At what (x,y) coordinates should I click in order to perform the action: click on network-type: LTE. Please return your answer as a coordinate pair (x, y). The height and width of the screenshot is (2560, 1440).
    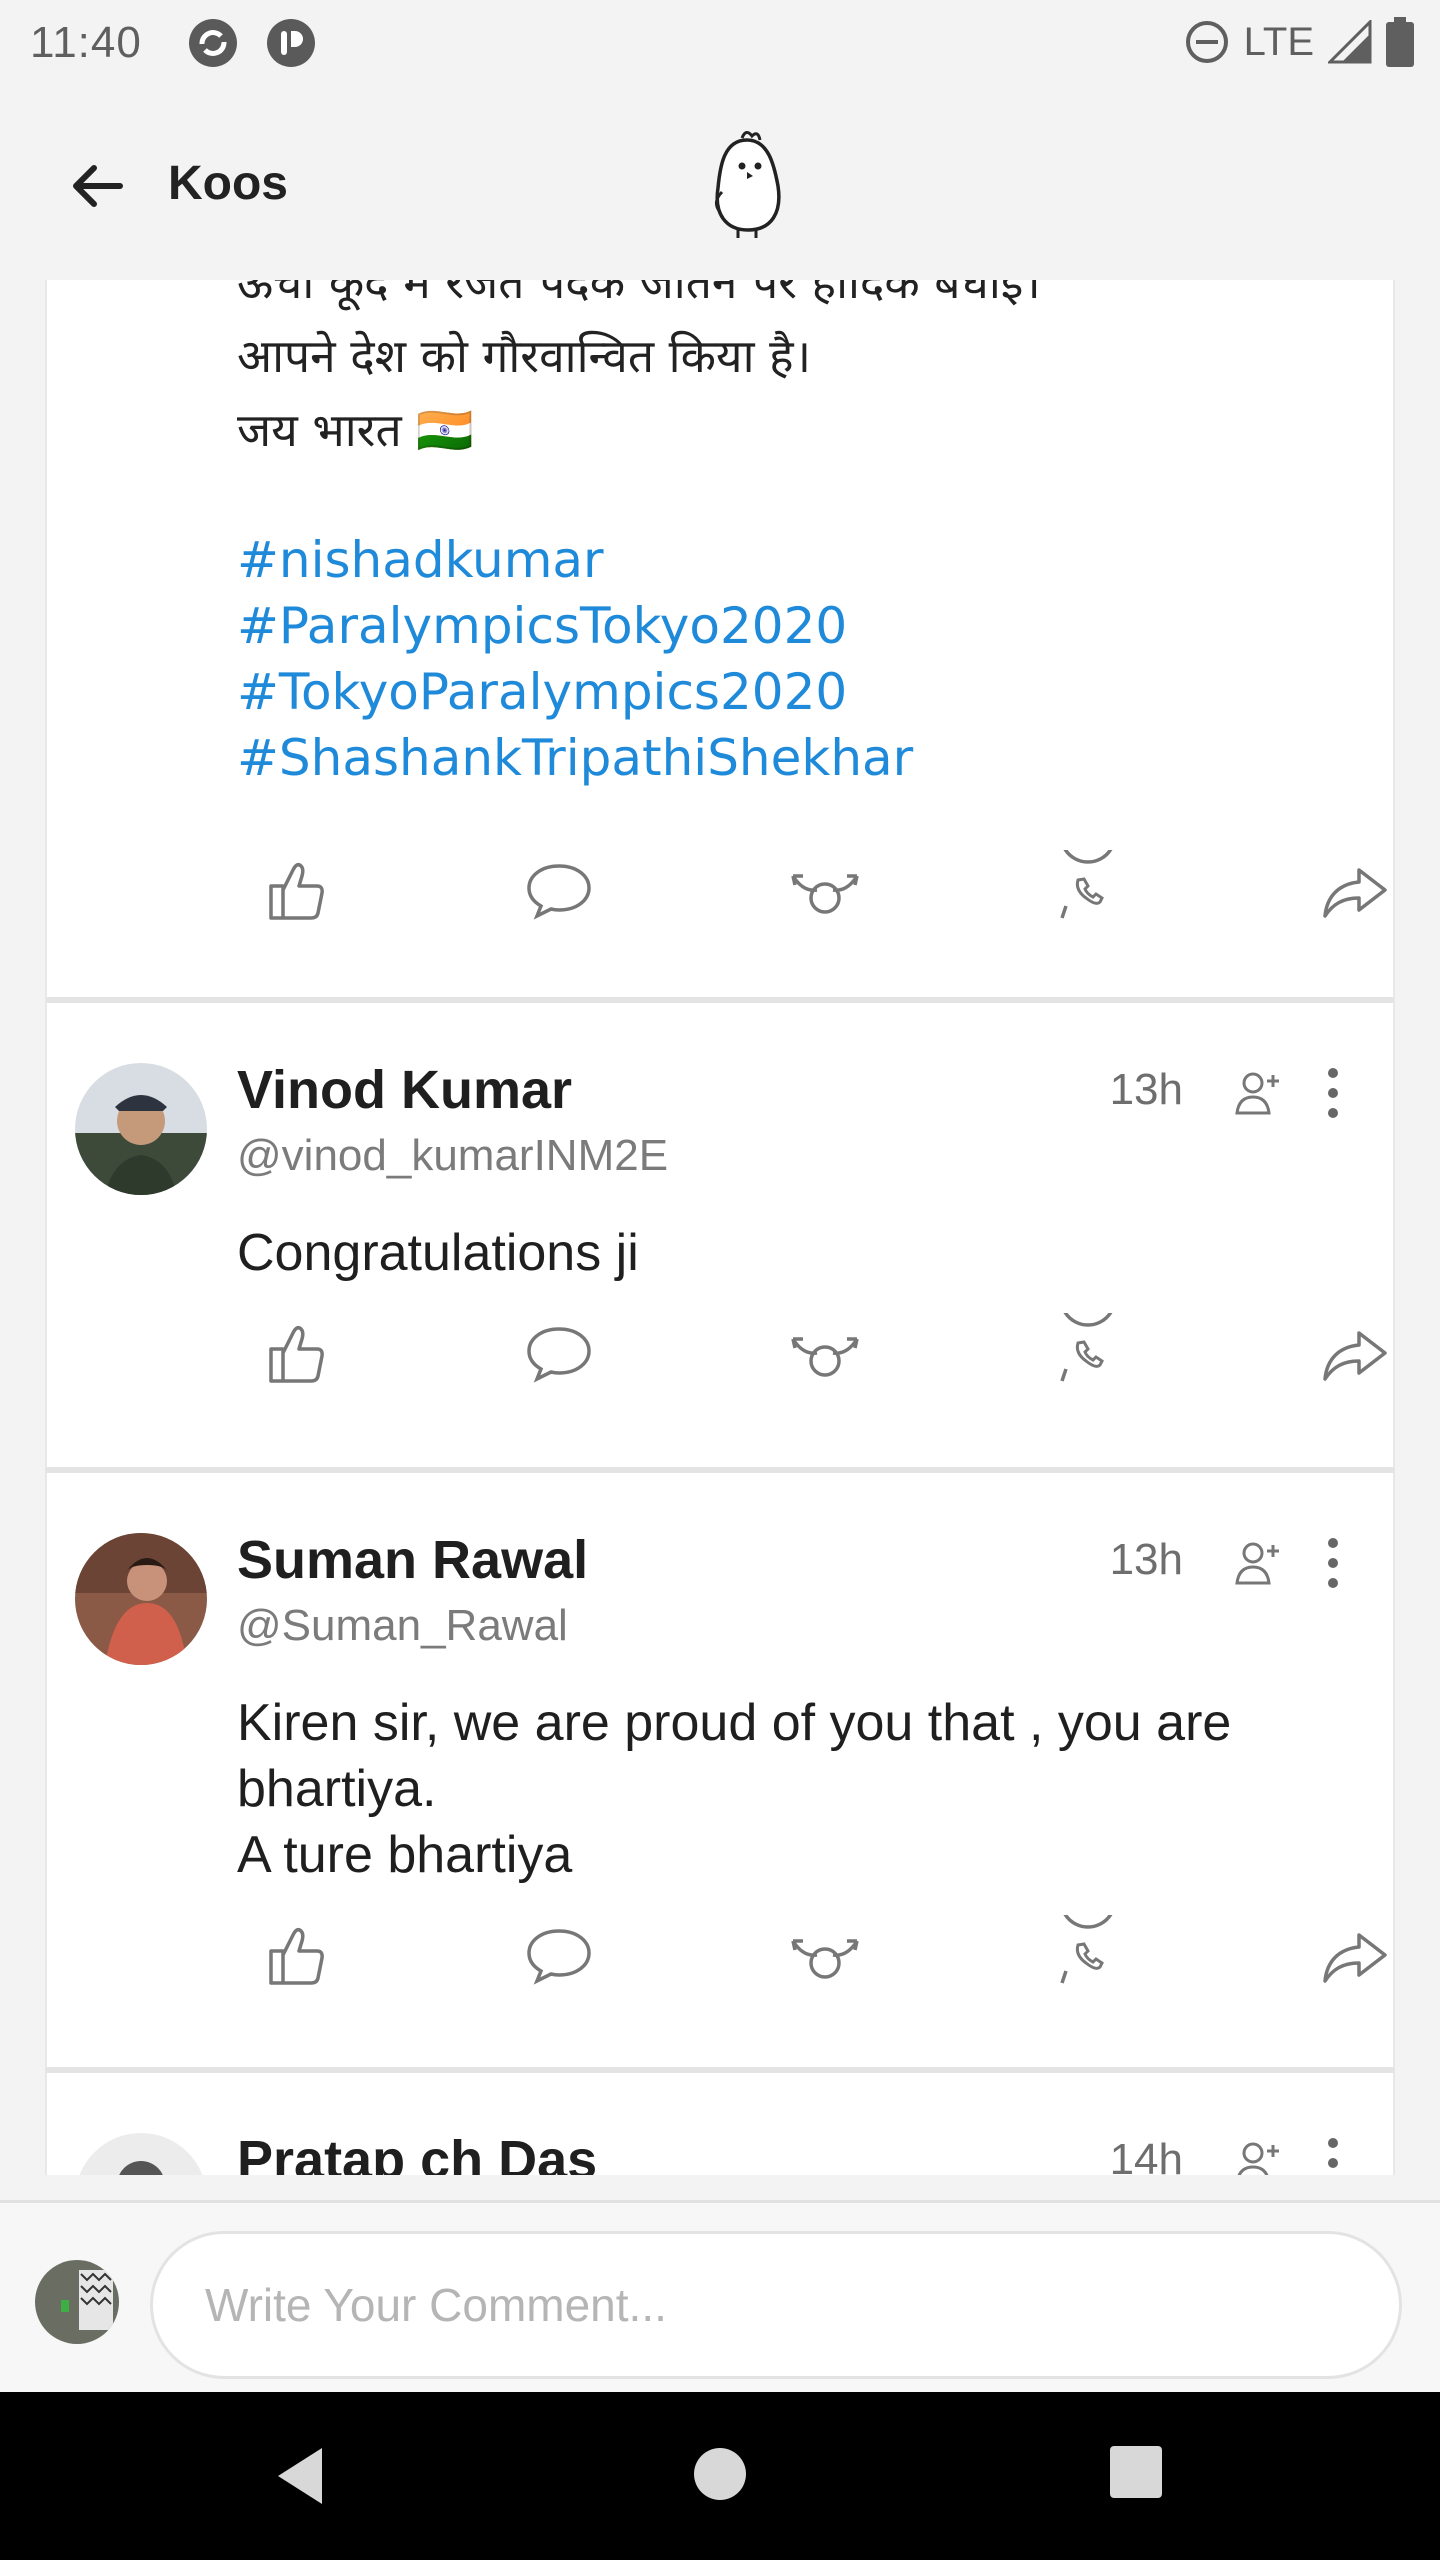
    Looking at the image, I should click on (1278, 41).